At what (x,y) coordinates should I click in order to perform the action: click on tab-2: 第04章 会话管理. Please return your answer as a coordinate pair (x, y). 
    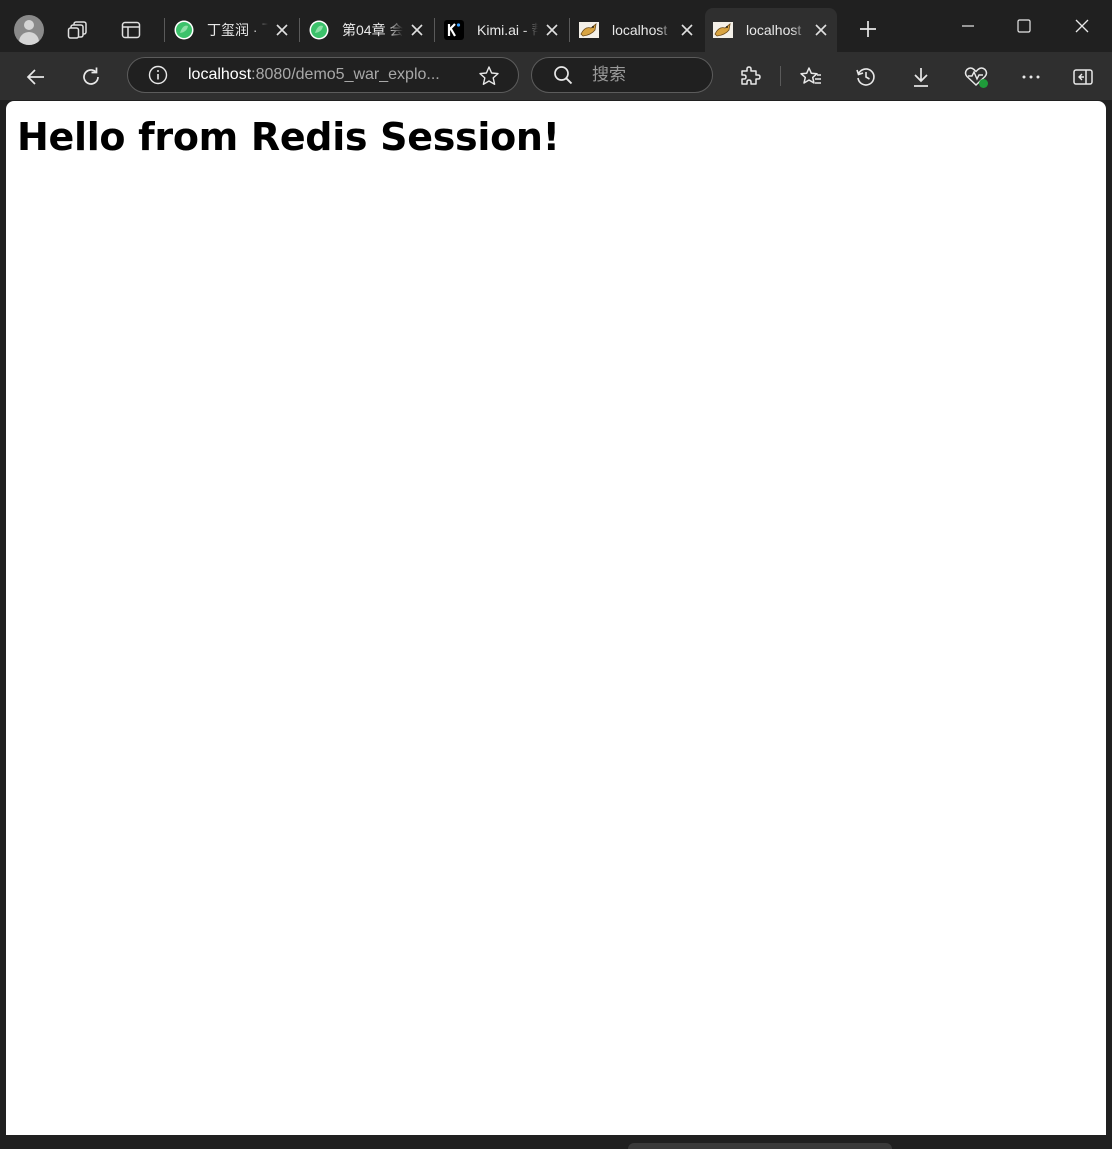
    Looking at the image, I should click on (367, 30).